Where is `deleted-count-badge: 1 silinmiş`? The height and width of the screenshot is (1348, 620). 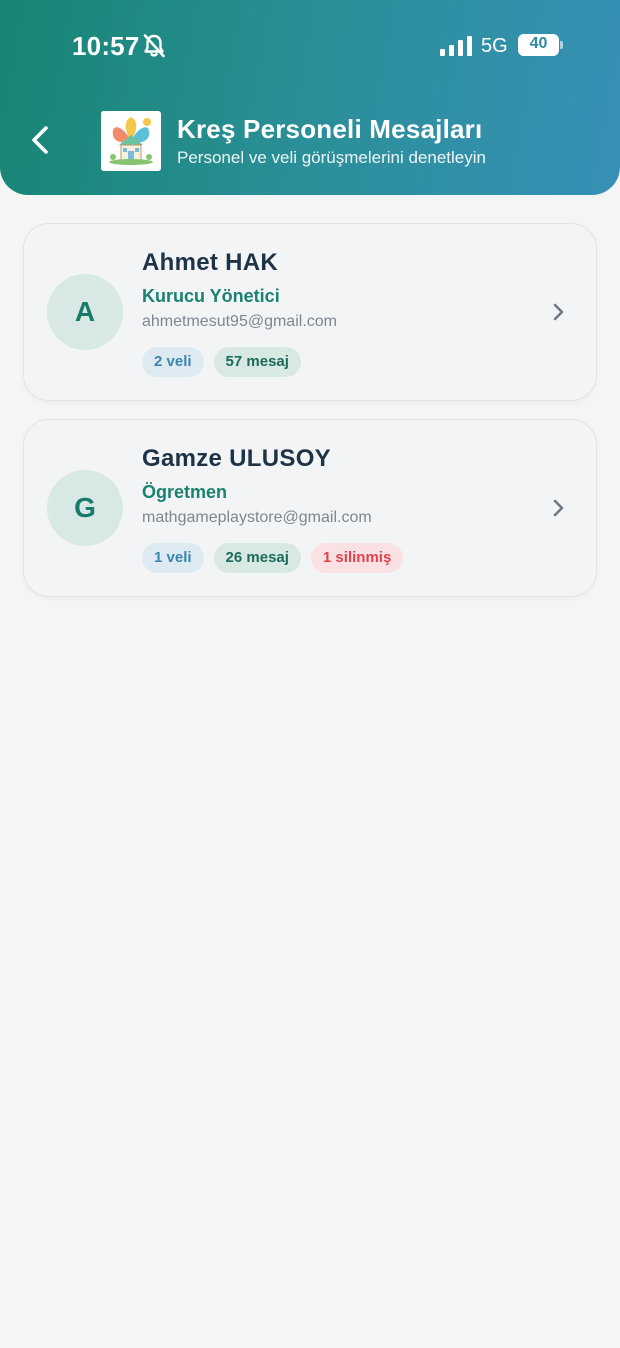
deleted-count-badge: 1 silinmiş is located at coordinates (357, 558).